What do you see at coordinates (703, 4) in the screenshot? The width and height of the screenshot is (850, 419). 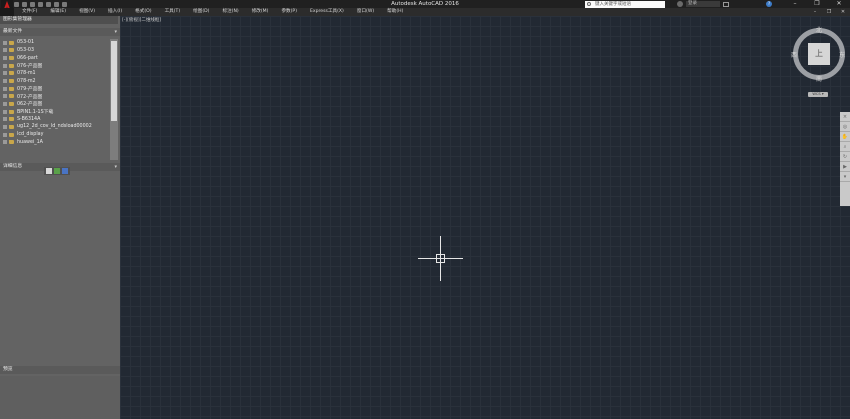 I see `sign-in-button: 登录` at bounding box center [703, 4].